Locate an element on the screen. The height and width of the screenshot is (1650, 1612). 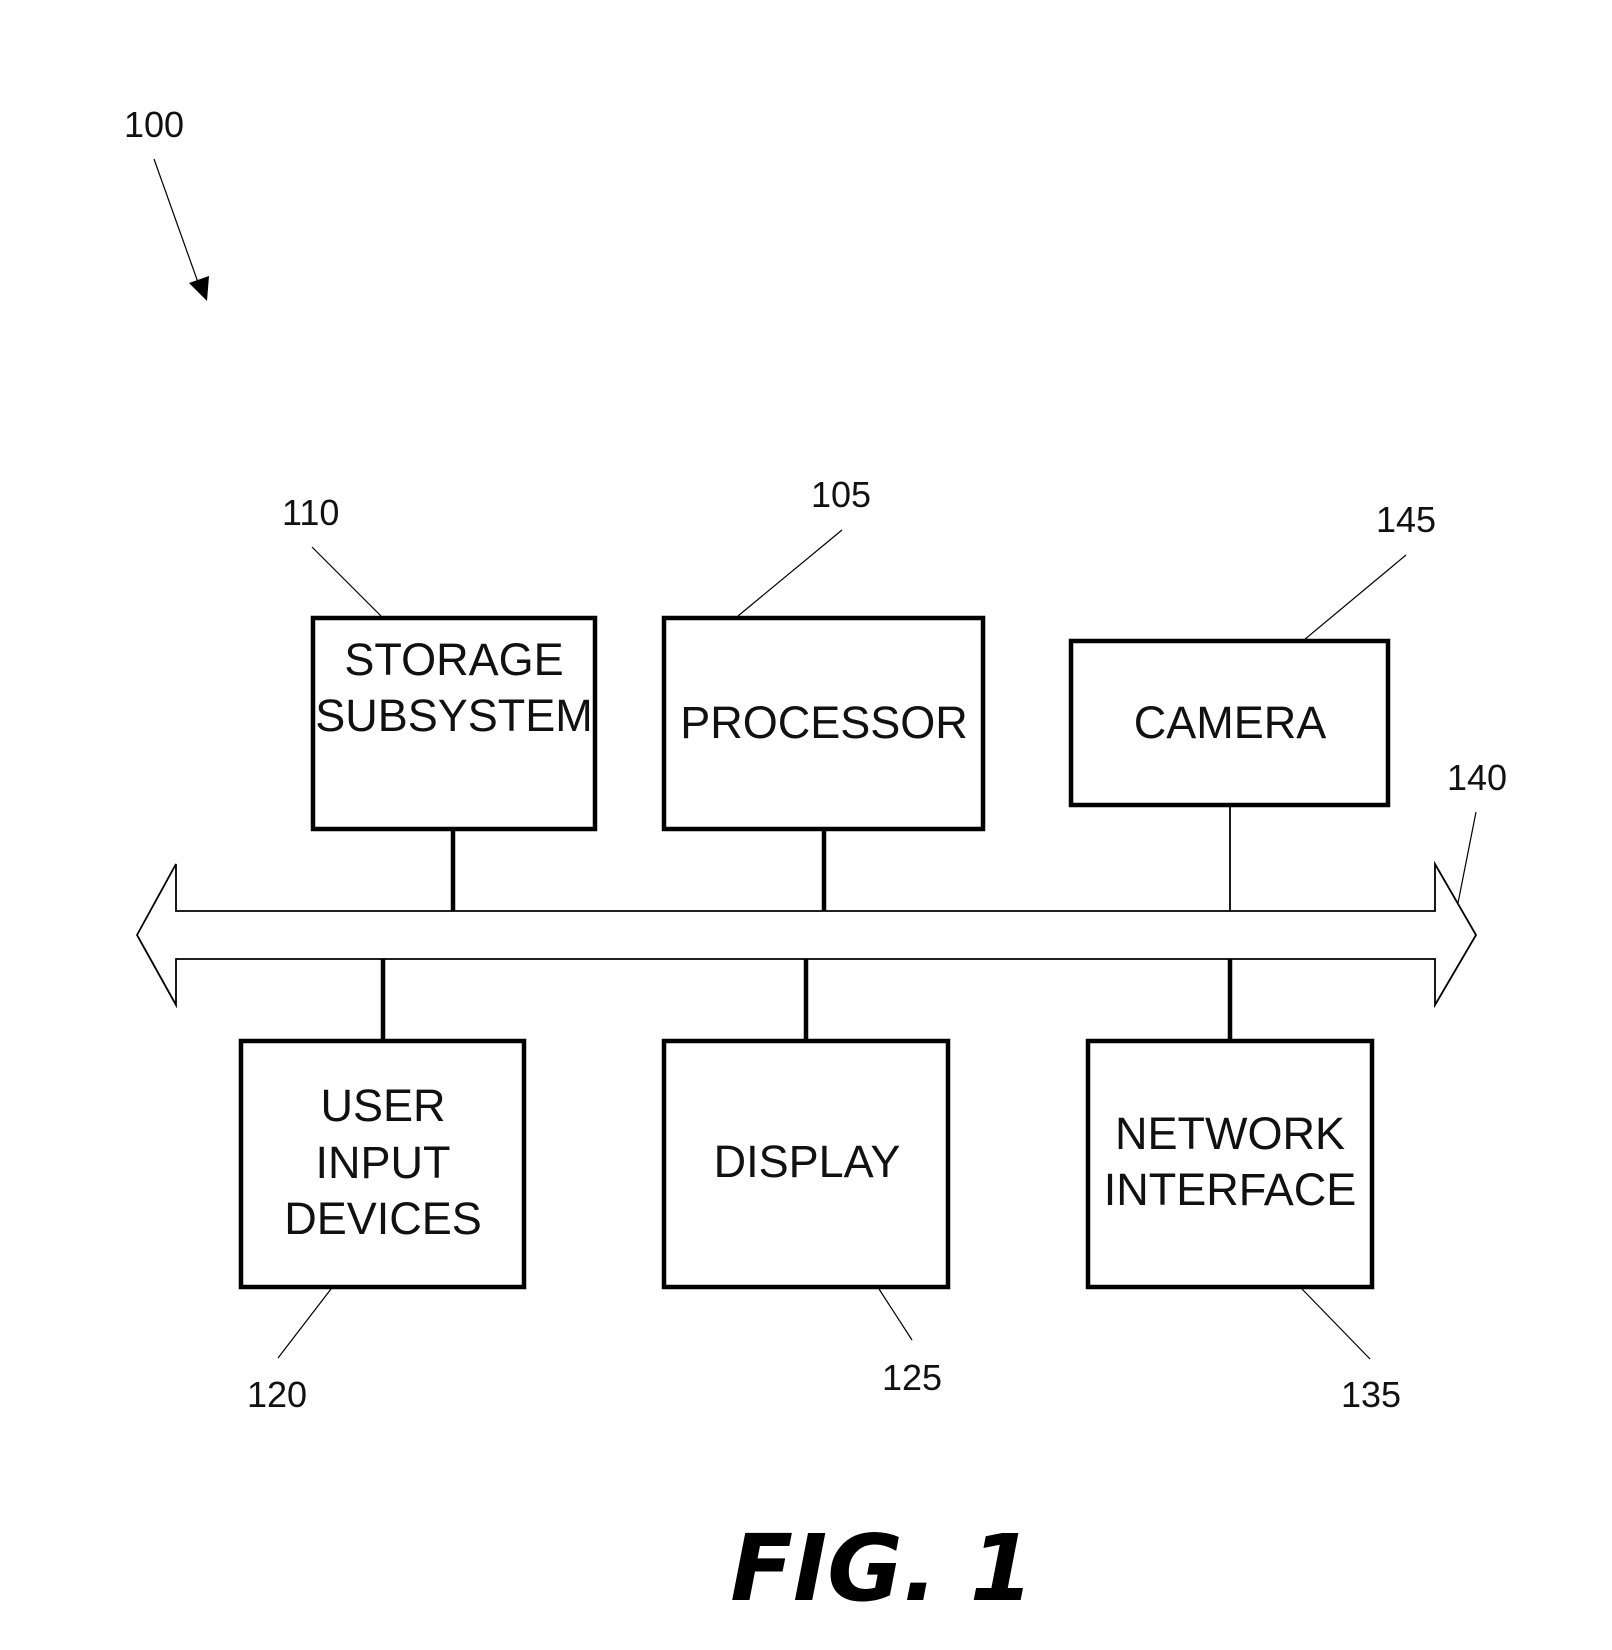
processor-label: PROCESSOR is located at coordinates (824, 722).